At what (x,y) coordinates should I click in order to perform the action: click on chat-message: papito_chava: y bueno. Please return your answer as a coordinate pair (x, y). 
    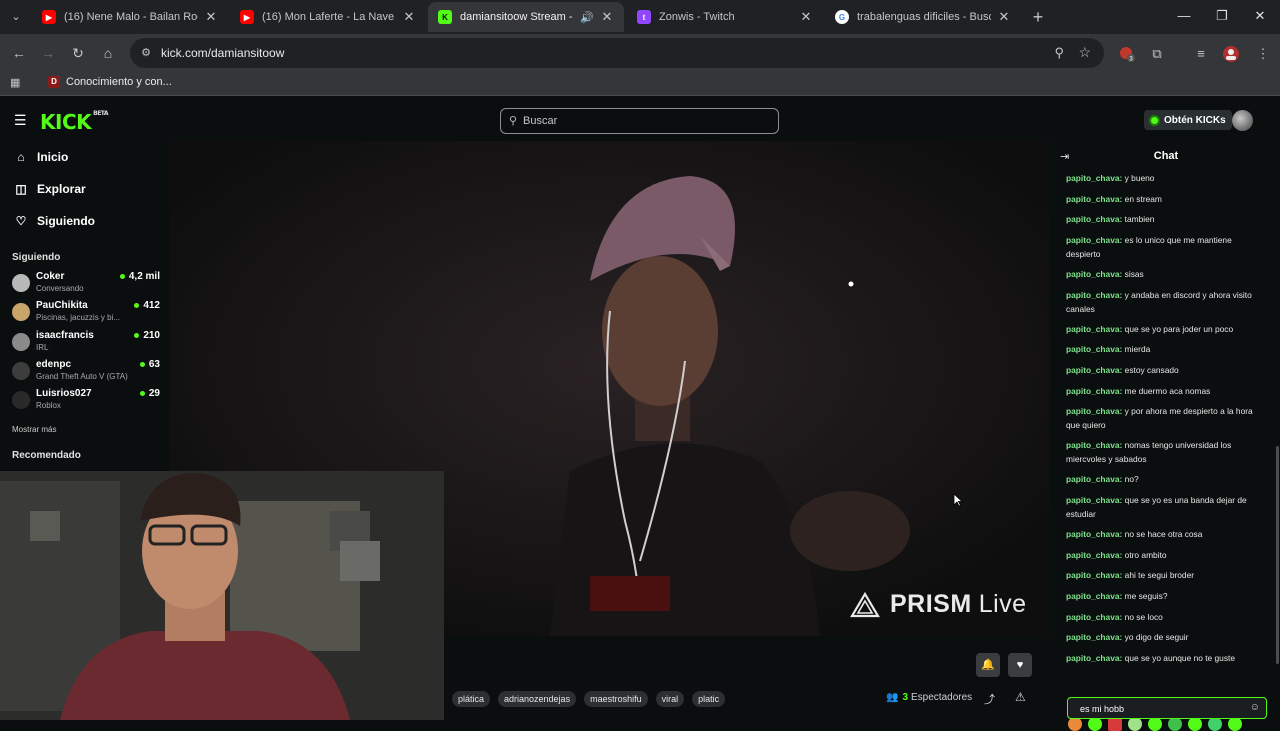
    Looking at the image, I should click on (1166, 178).